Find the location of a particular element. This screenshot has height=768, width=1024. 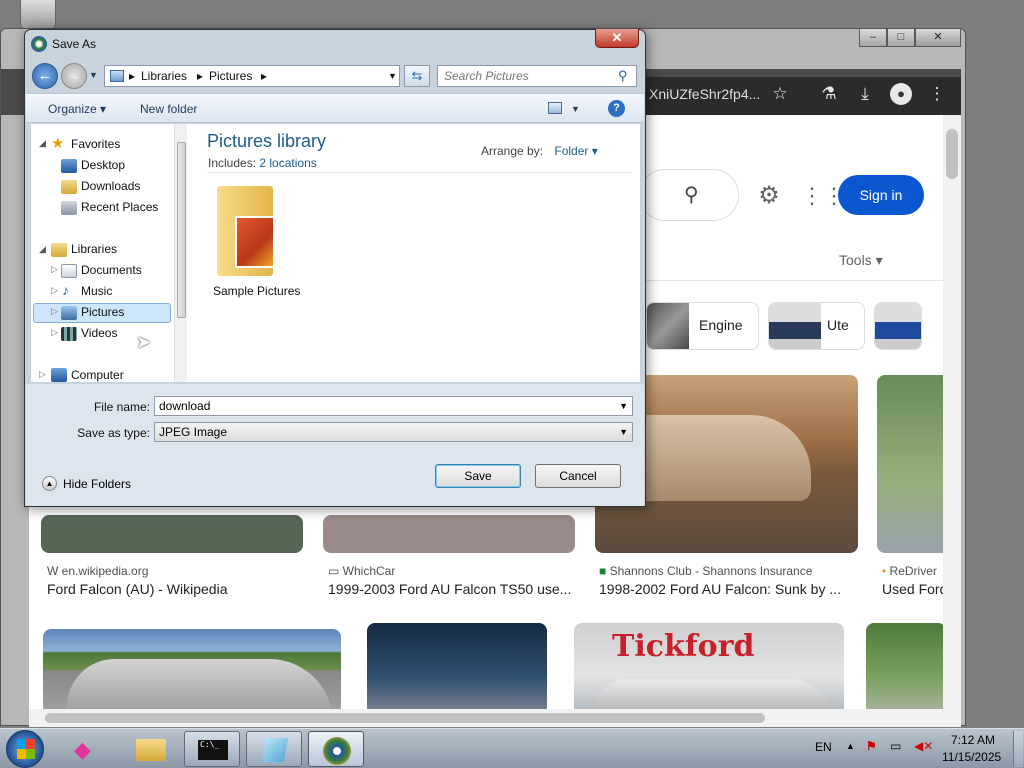

change-view-icon is located at coordinates (555, 108).